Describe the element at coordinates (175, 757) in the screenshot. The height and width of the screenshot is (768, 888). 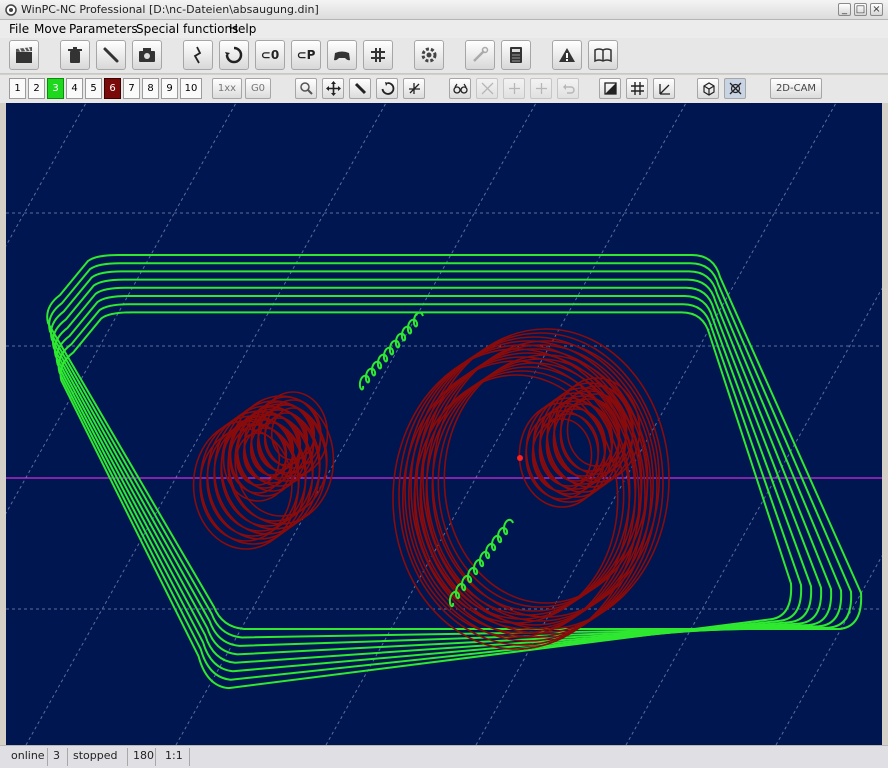
I see `scale-value: 1:1` at that location.